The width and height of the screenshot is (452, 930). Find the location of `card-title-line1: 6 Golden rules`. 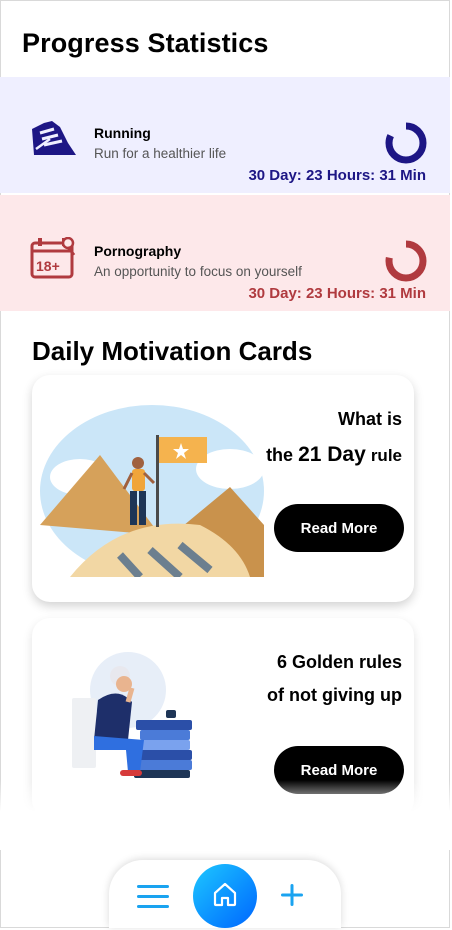

card-title-line1: 6 Golden rules is located at coordinates (339, 662).